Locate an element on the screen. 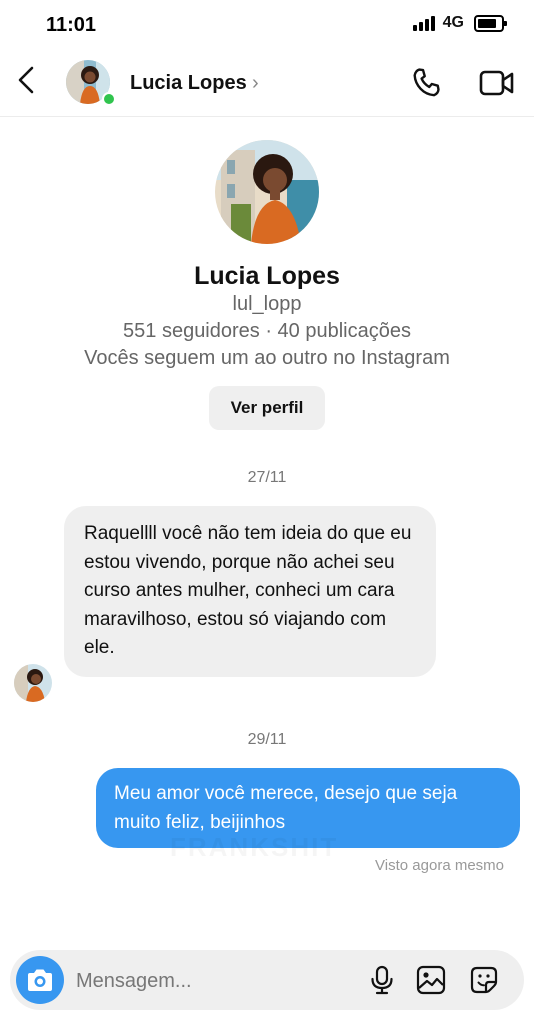  network-type: 4G is located at coordinates (453, 22).